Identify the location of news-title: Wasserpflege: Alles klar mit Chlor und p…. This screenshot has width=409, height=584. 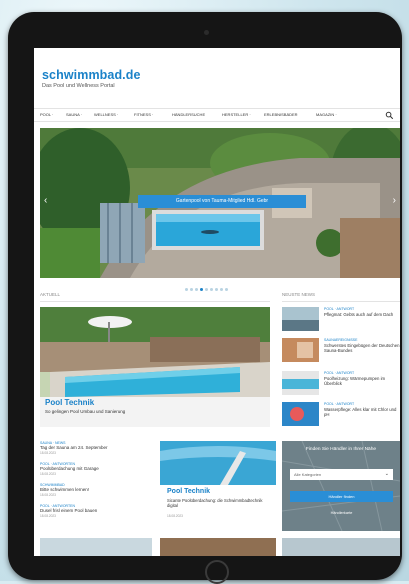
(362, 412).